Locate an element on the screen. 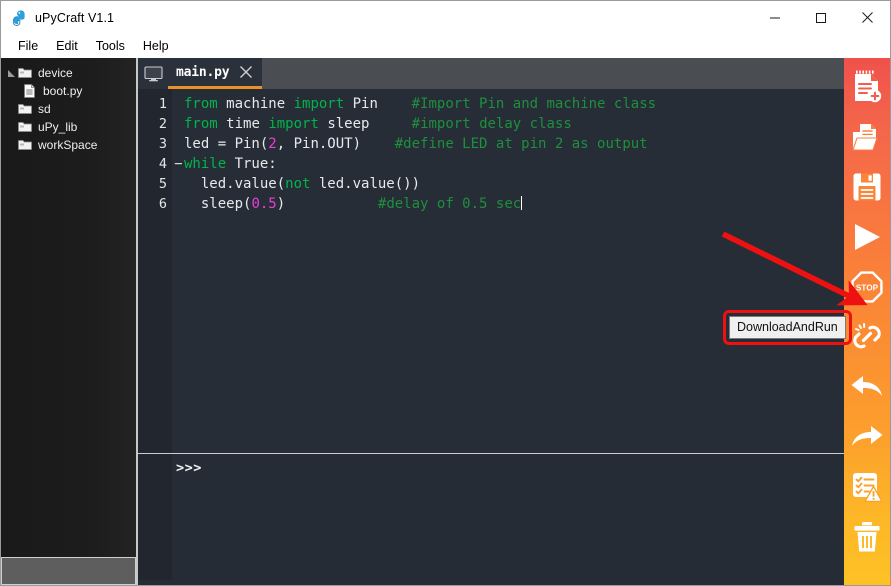 The image size is (891, 586). code-line: sleep(0.5) #delay of 0.5 sec is located at coordinates (508, 204).